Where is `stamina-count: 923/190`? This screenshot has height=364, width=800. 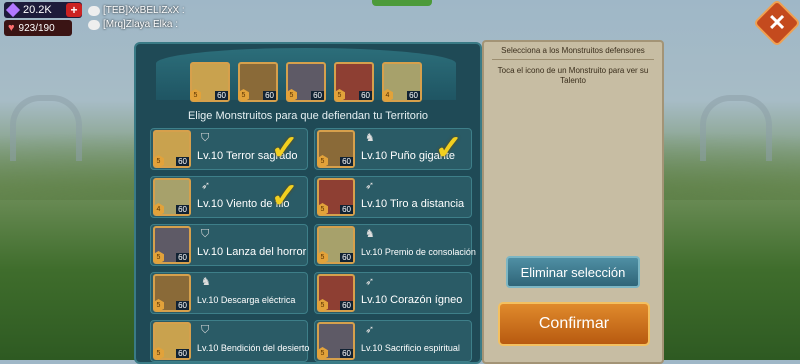
stamina-count: 923/190 is located at coordinates (36, 28).